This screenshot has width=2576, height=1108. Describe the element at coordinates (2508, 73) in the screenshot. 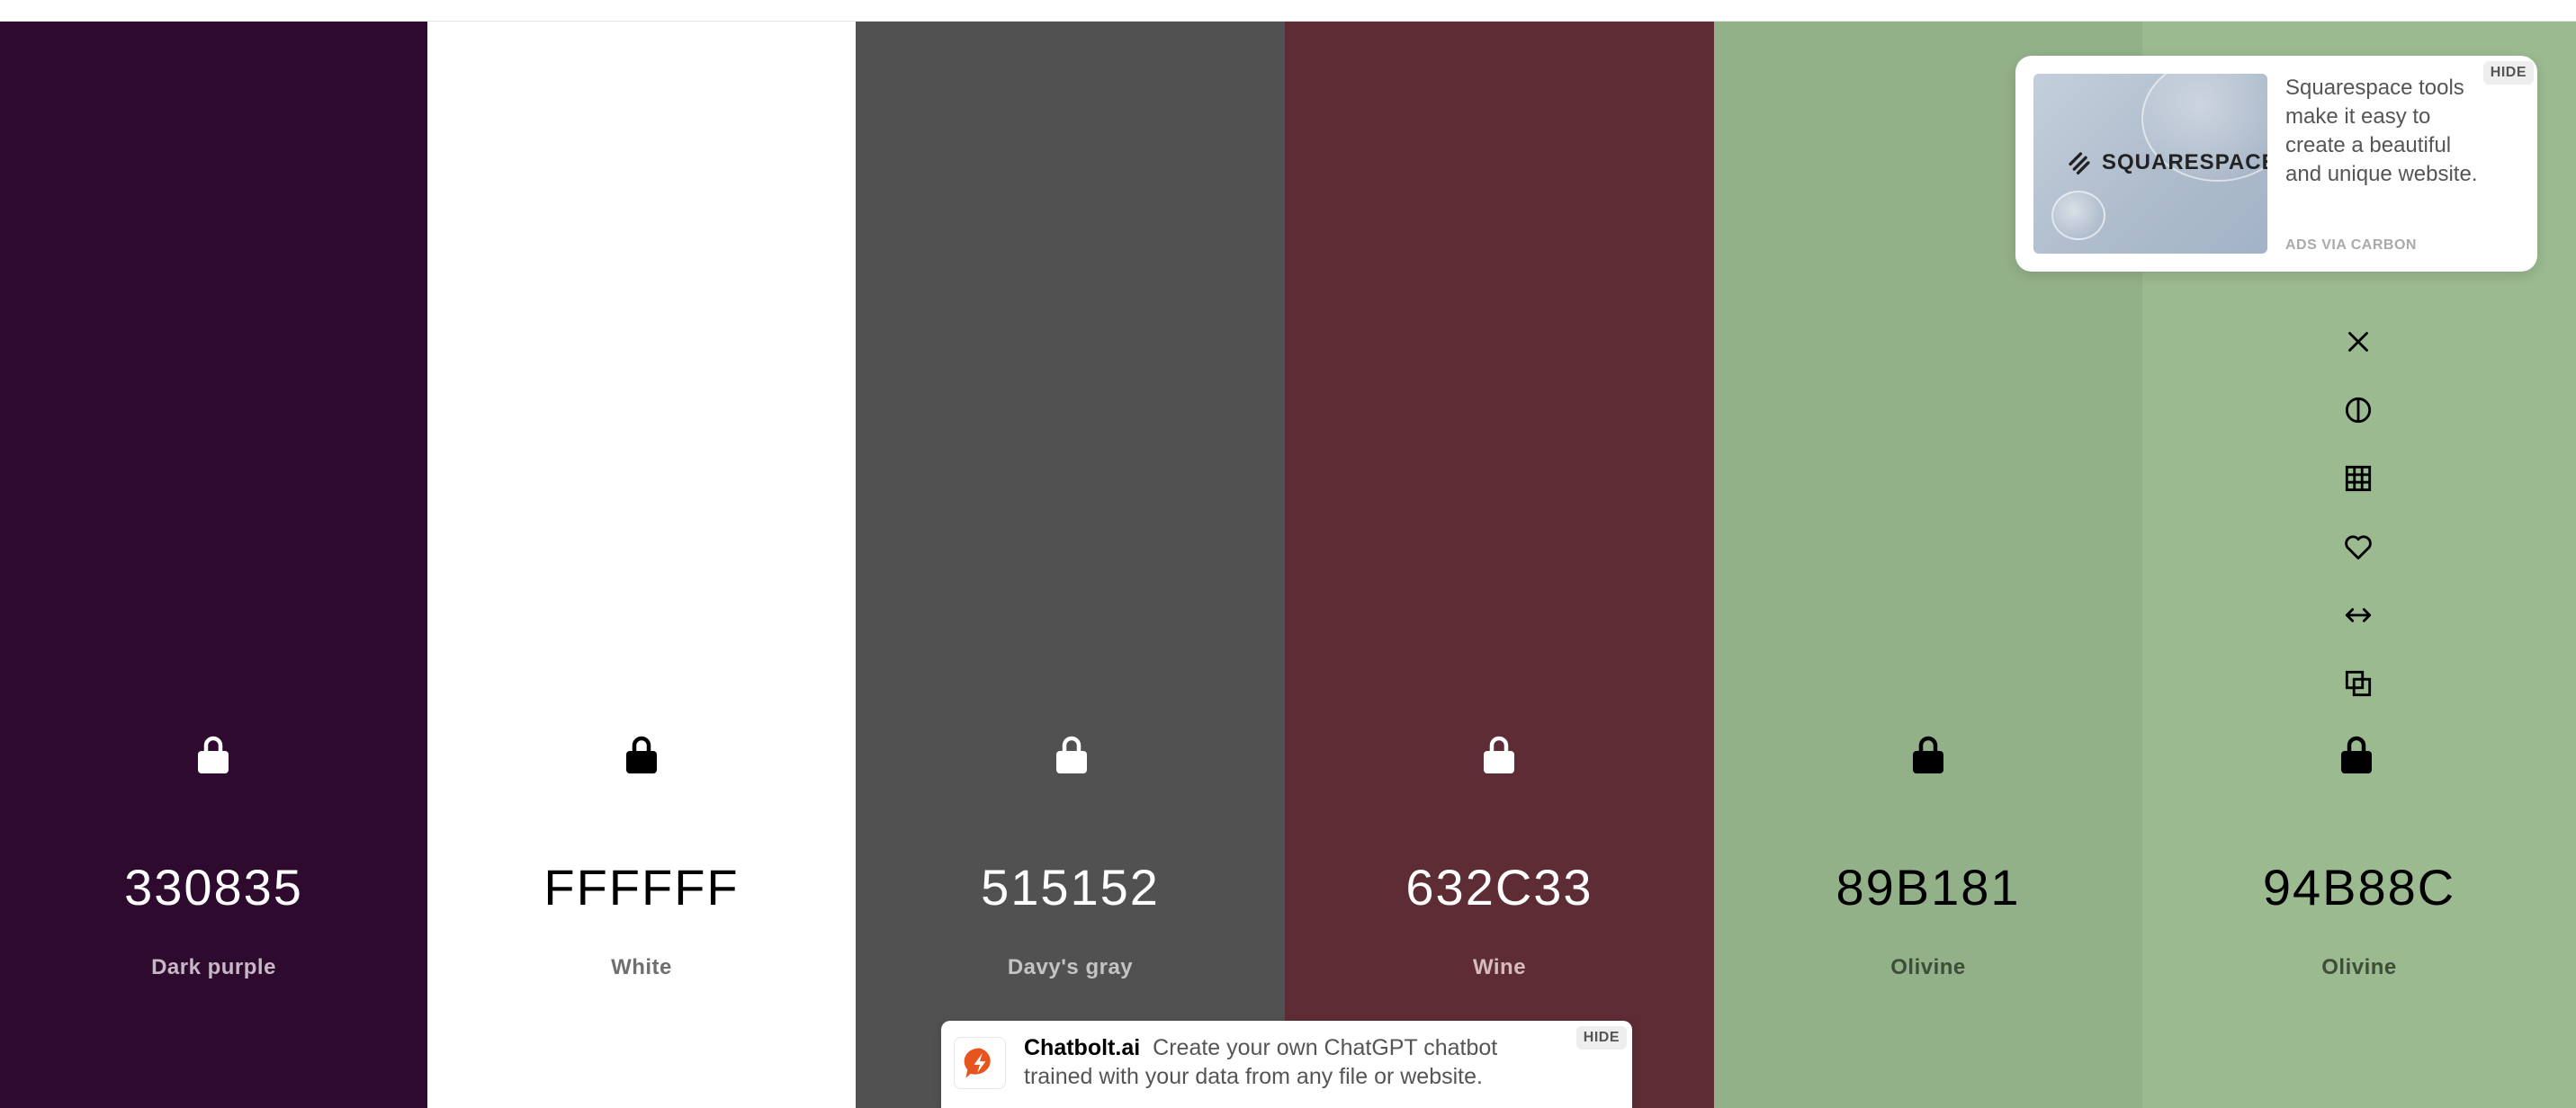

I see `hide-ad-button: HIDE` at that location.